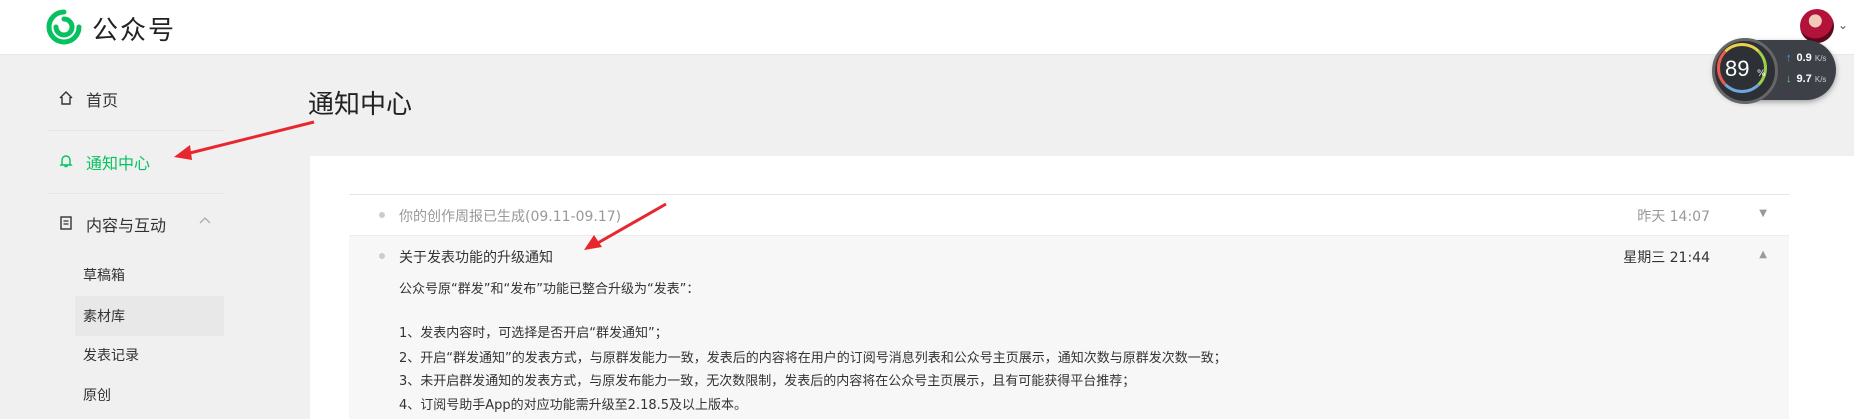  What do you see at coordinates (67, 224) in the screenshot?
I see `document-icon` at bounding box center [67, 224].